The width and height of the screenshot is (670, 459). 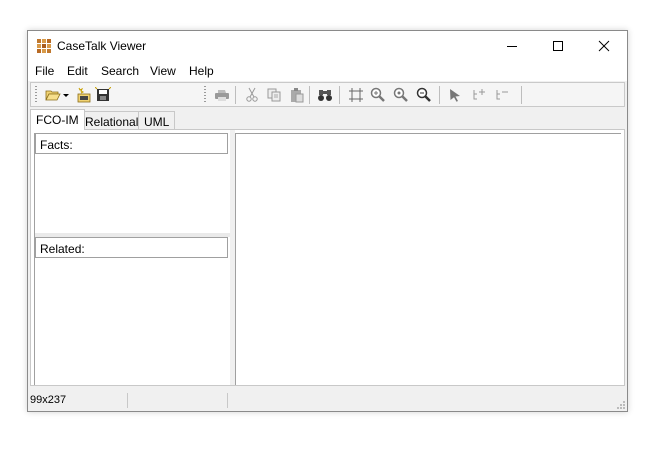 I want to click on print-icon, so click(x=222, y=95).